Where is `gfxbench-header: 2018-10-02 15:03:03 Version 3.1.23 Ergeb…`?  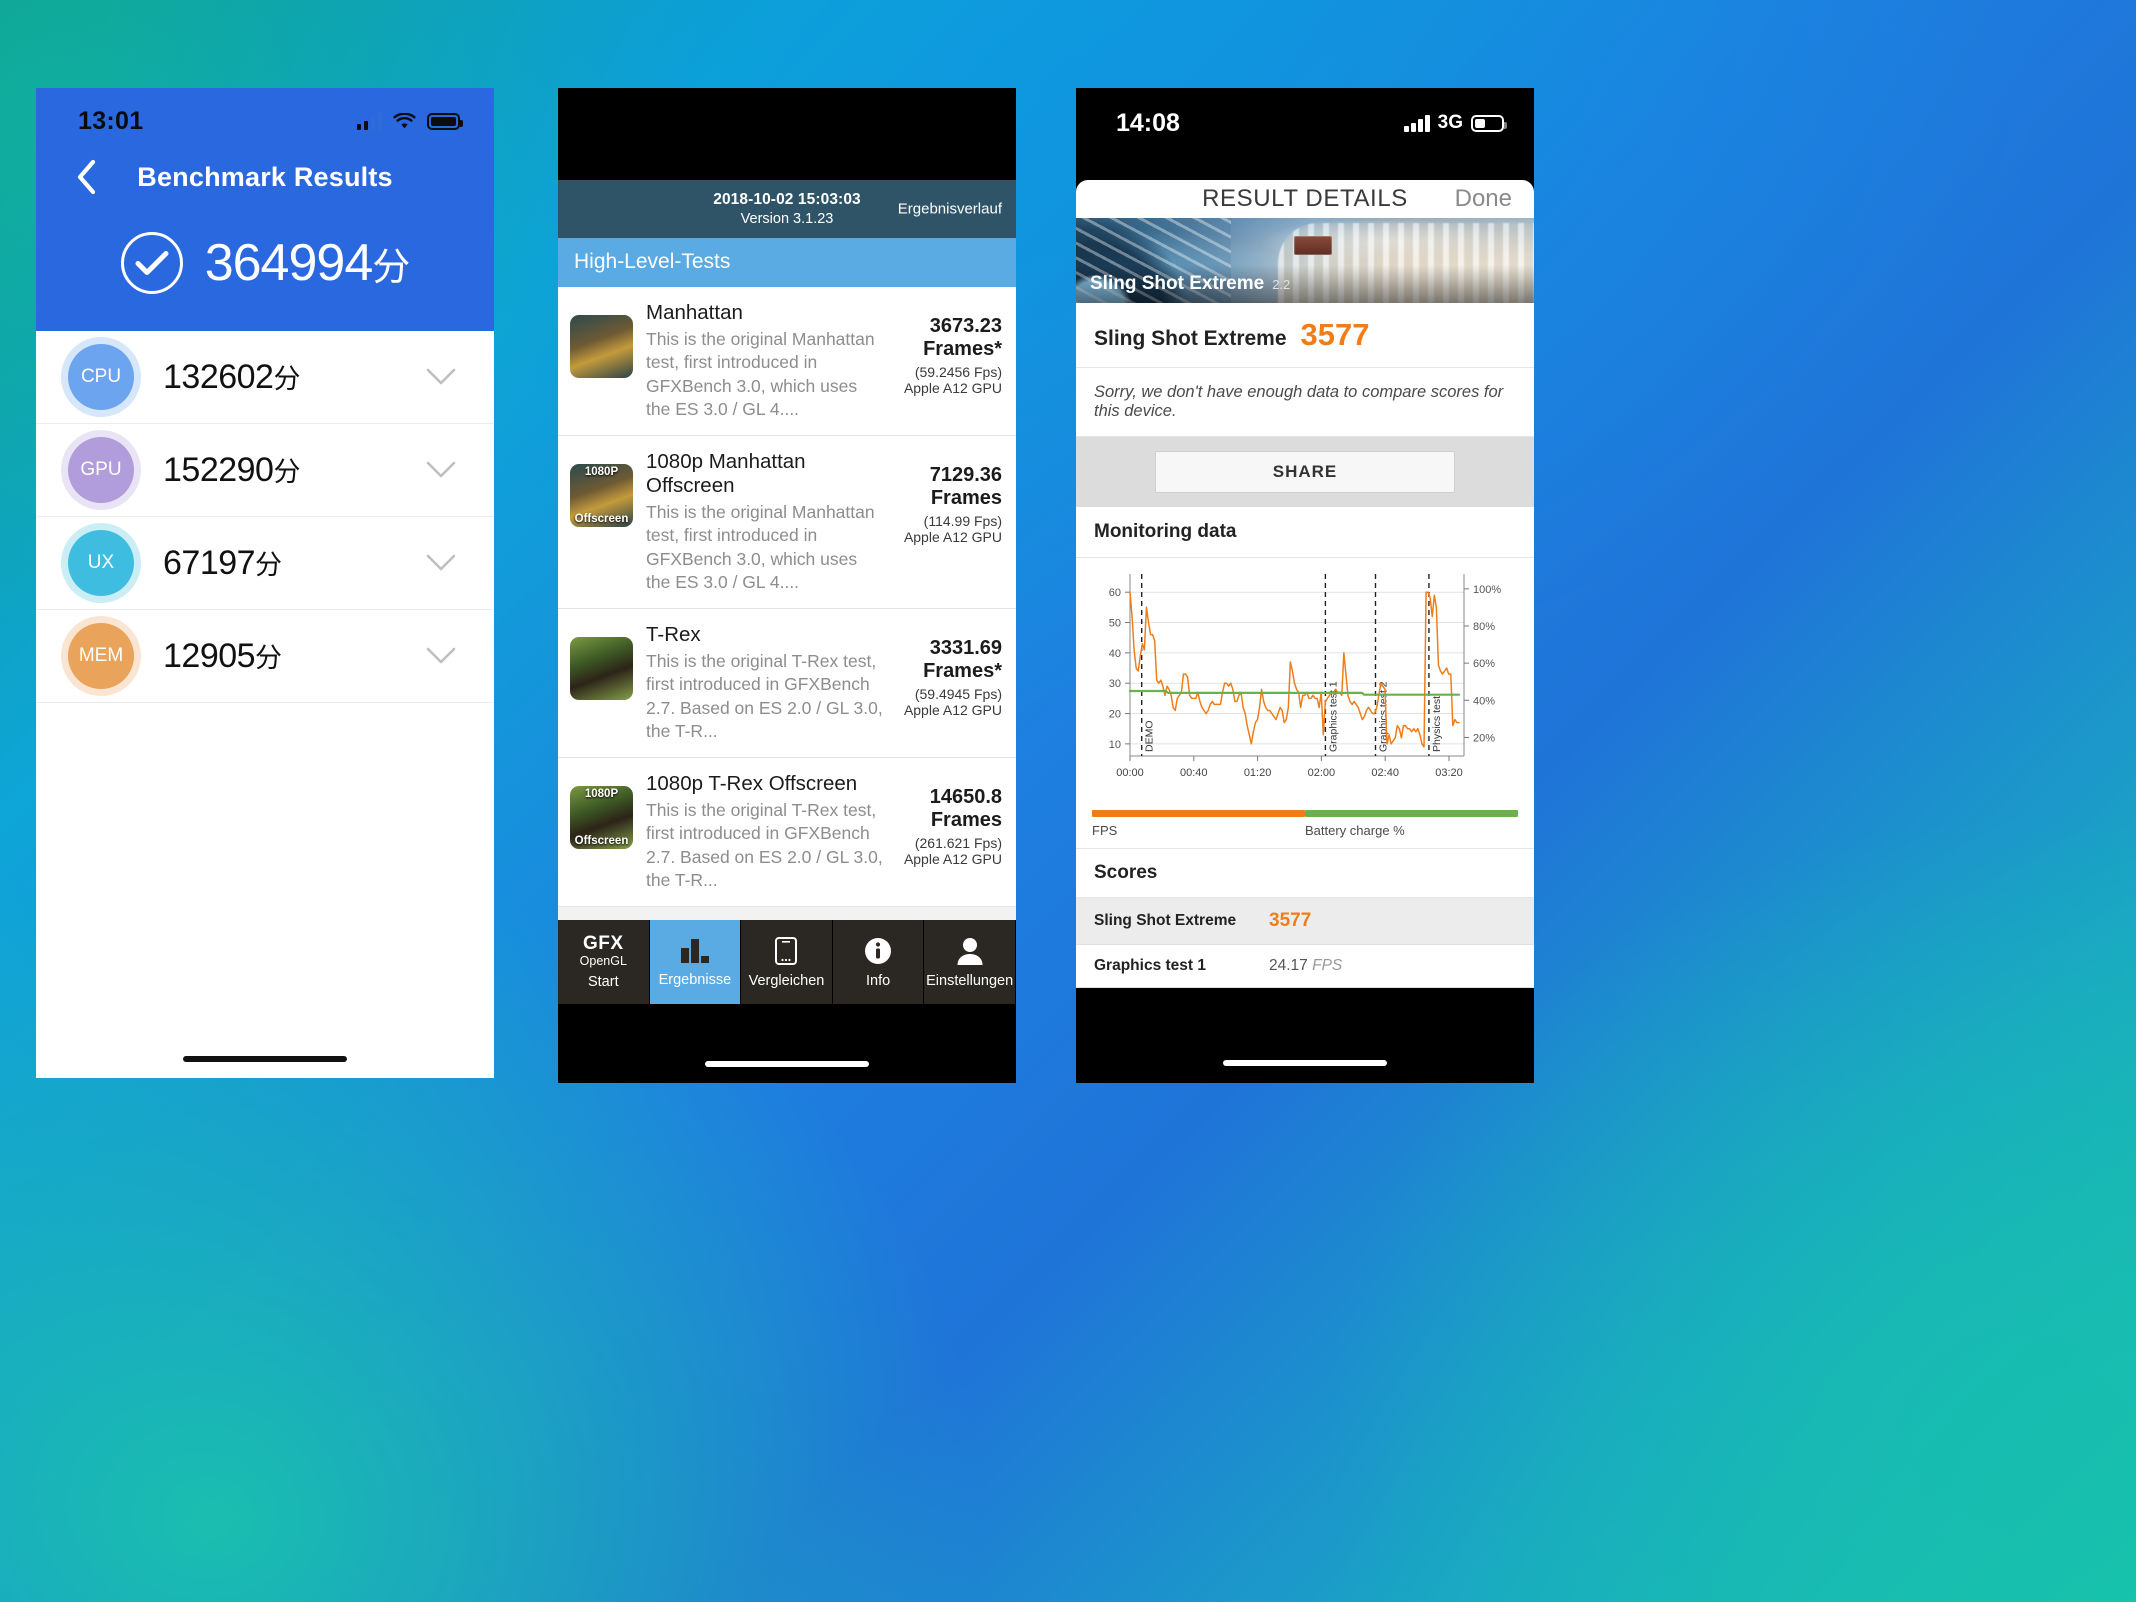
gfxbench-header: 2018-10-02 15:03:03 Version 3.1.23 Ergeb… is located at coordinates (787, 209).